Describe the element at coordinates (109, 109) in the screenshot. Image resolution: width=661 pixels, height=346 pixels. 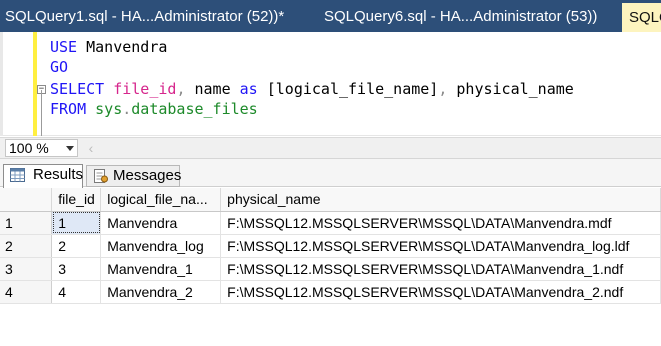
I see `code-token: sys` at that location.